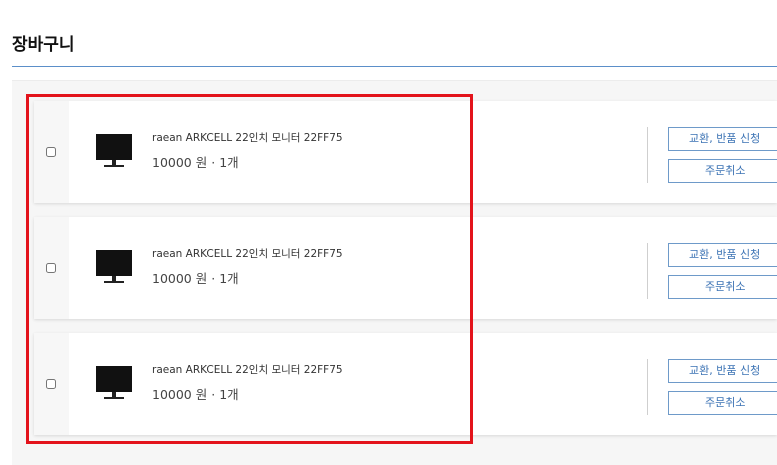 The height and width of the screenshot is (465, 777). What do you see at coordinates (394, 66) in the screenshot?
I see `title-divider` at bounding box center [394, 66].